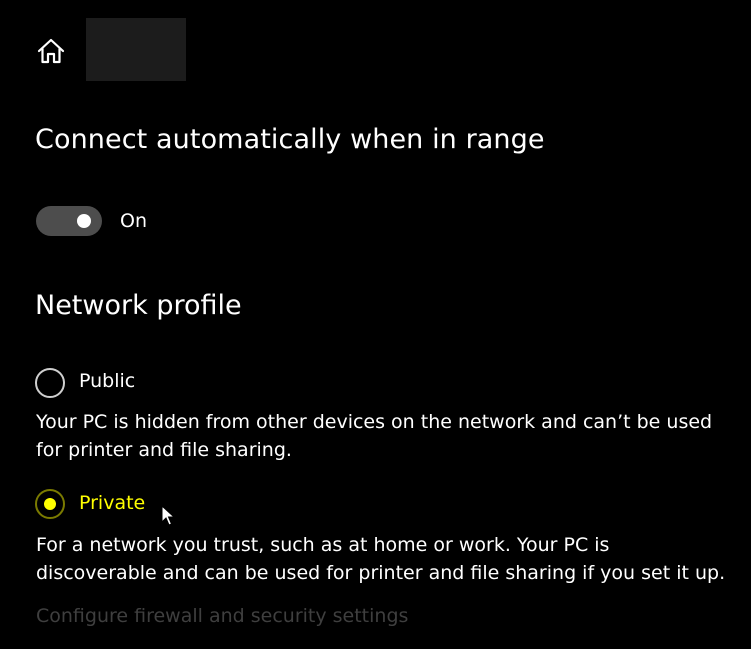 The height and width of the screenshot is (649, 751). What do you see at coordinates (290, 139) in the screenshot?
I see `connect-automatically-heading: Connect automatically when in range` at bounding box center [290, 139].